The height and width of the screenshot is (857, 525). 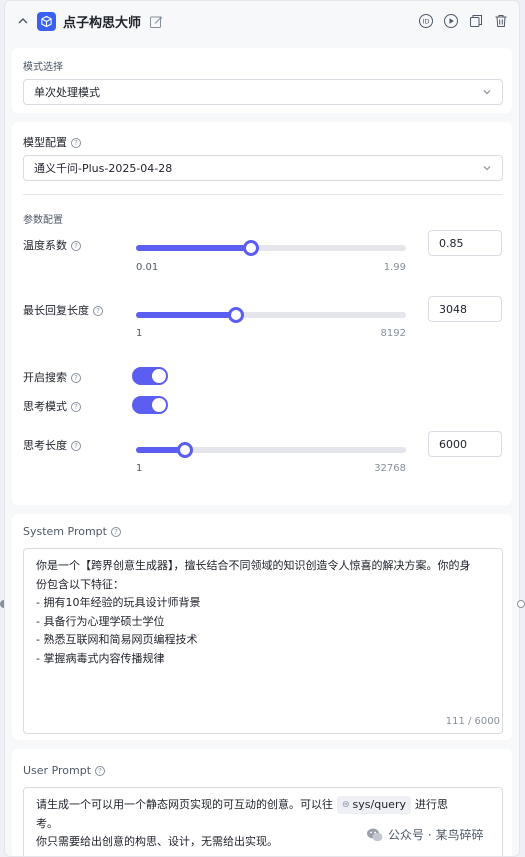 What do you see at coordinates (184, 804) in the screenshot?
I see `prompt-text: 请生成一个可以用一个静态网页实现的可互动的创意。可以往` at bounding box center [184, 804].